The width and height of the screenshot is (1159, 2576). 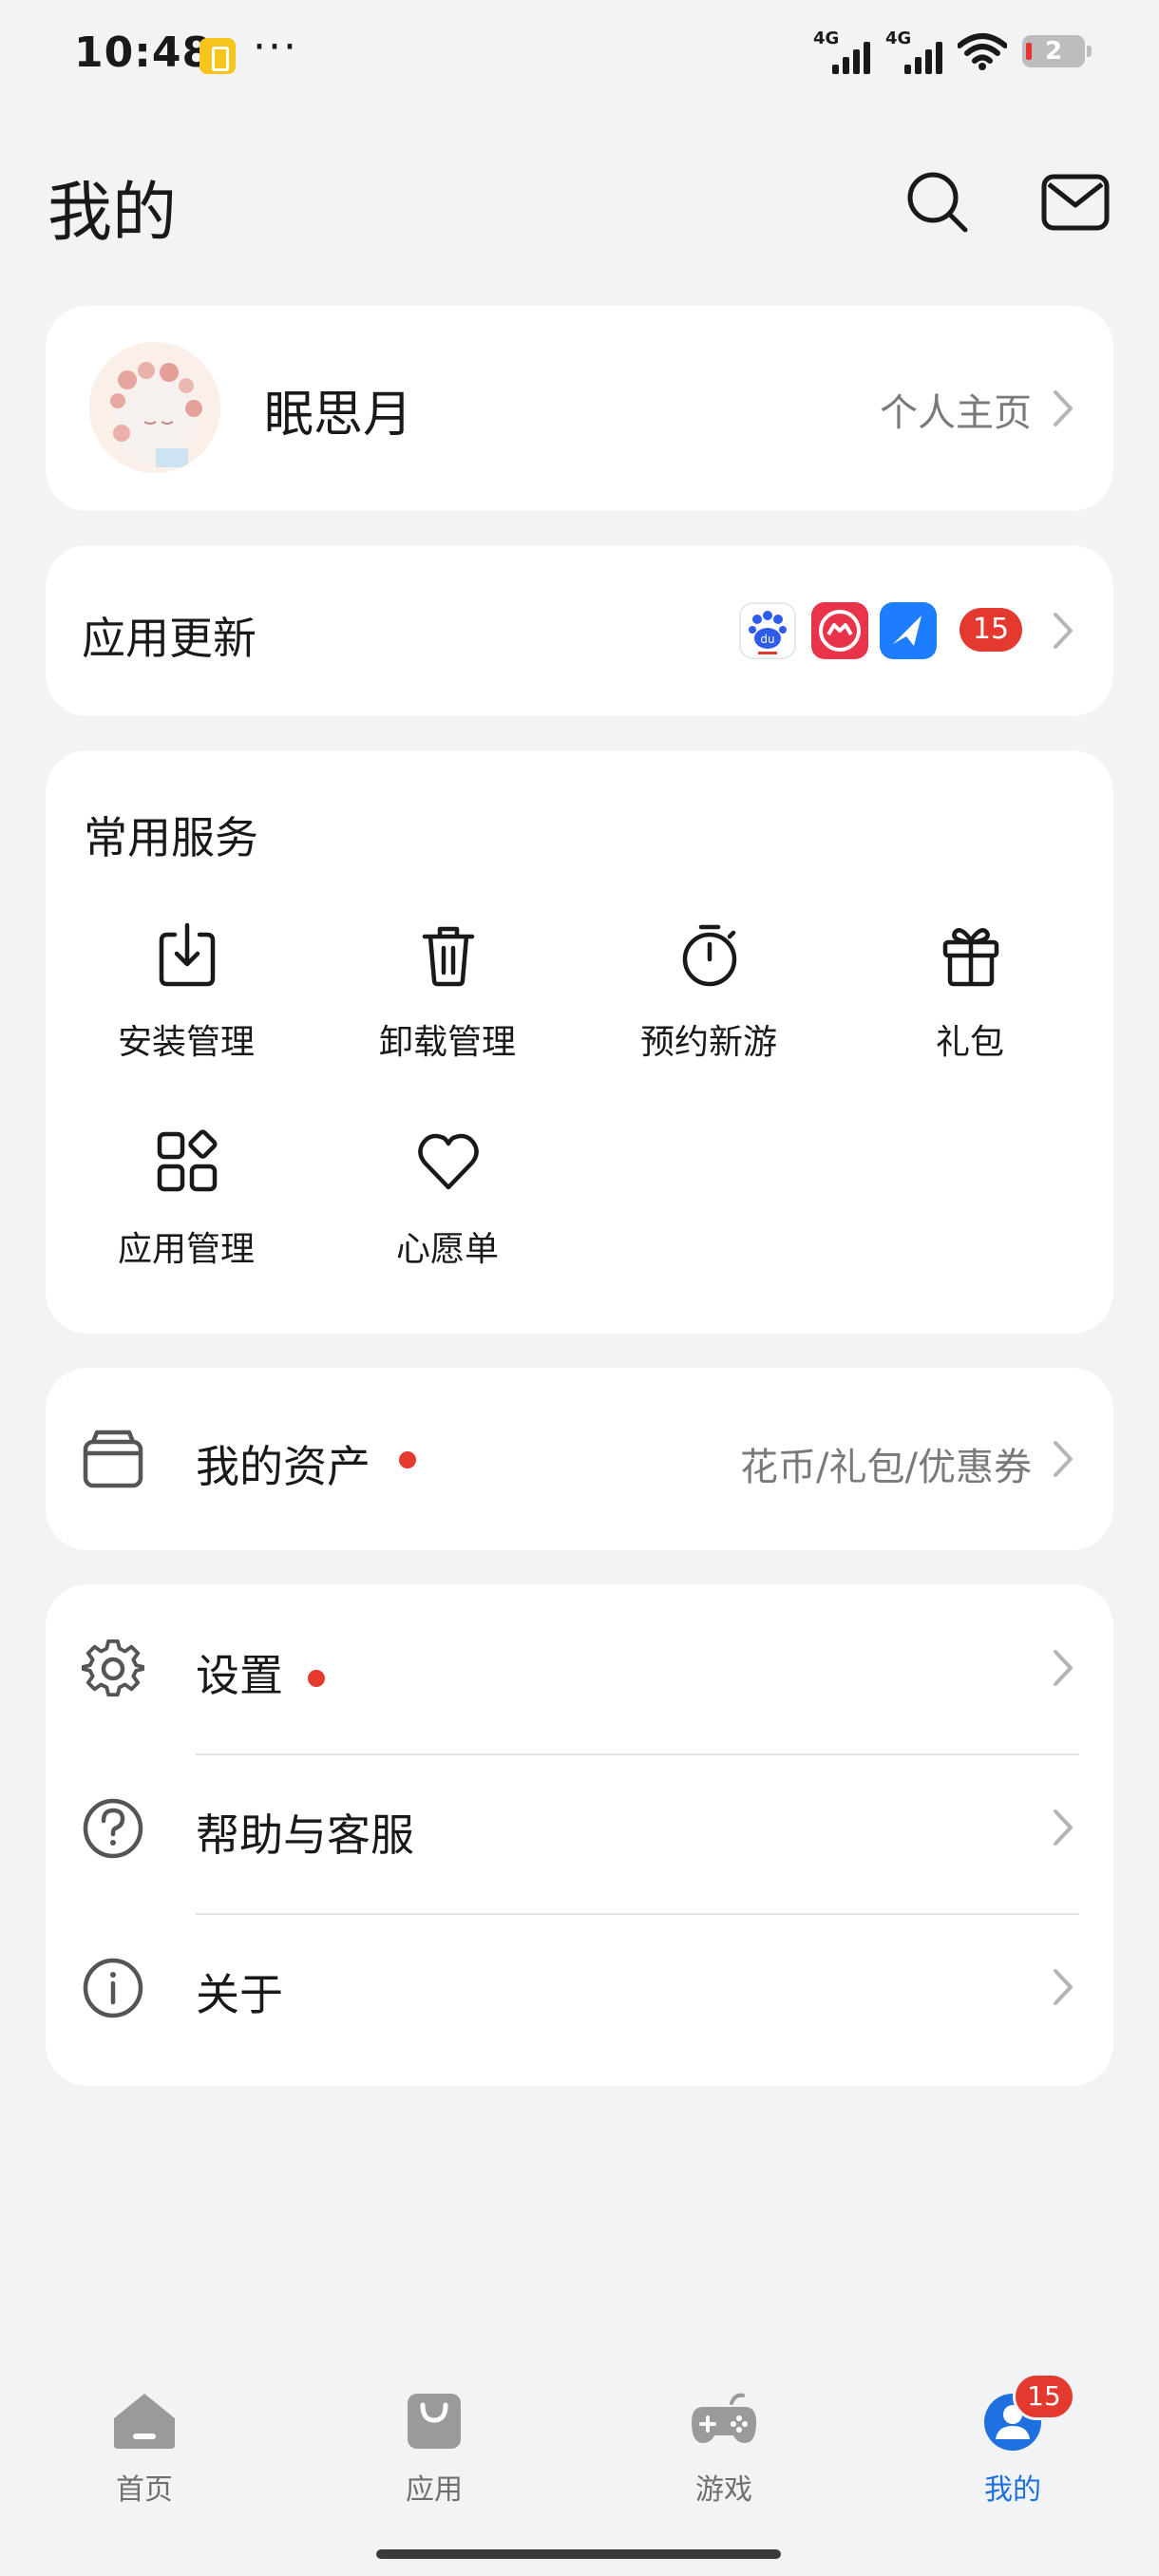 What do you see at coordinates (218, 56) in the screenshot?
I see `notification-app-icon` at bounding box center [218, 56].